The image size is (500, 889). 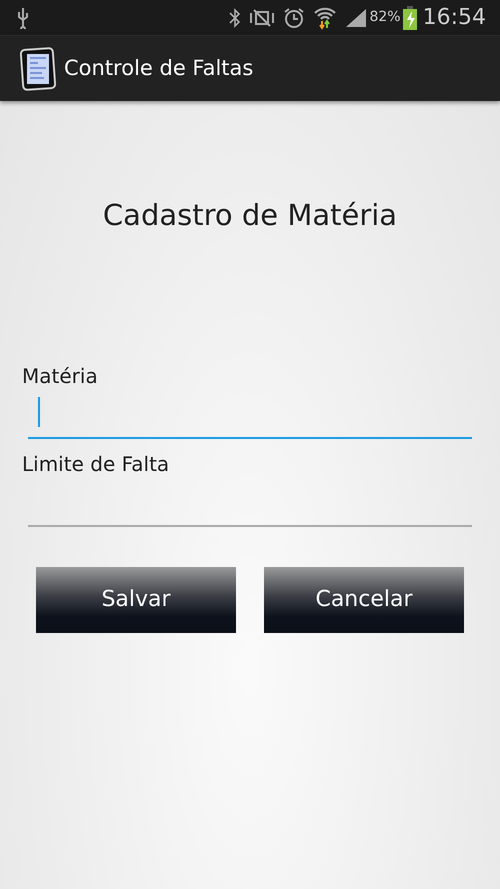 What do you see at coordinates (294, 17) in the screenshot?
I see `alarm-icon` at bounding box center [294, 17].